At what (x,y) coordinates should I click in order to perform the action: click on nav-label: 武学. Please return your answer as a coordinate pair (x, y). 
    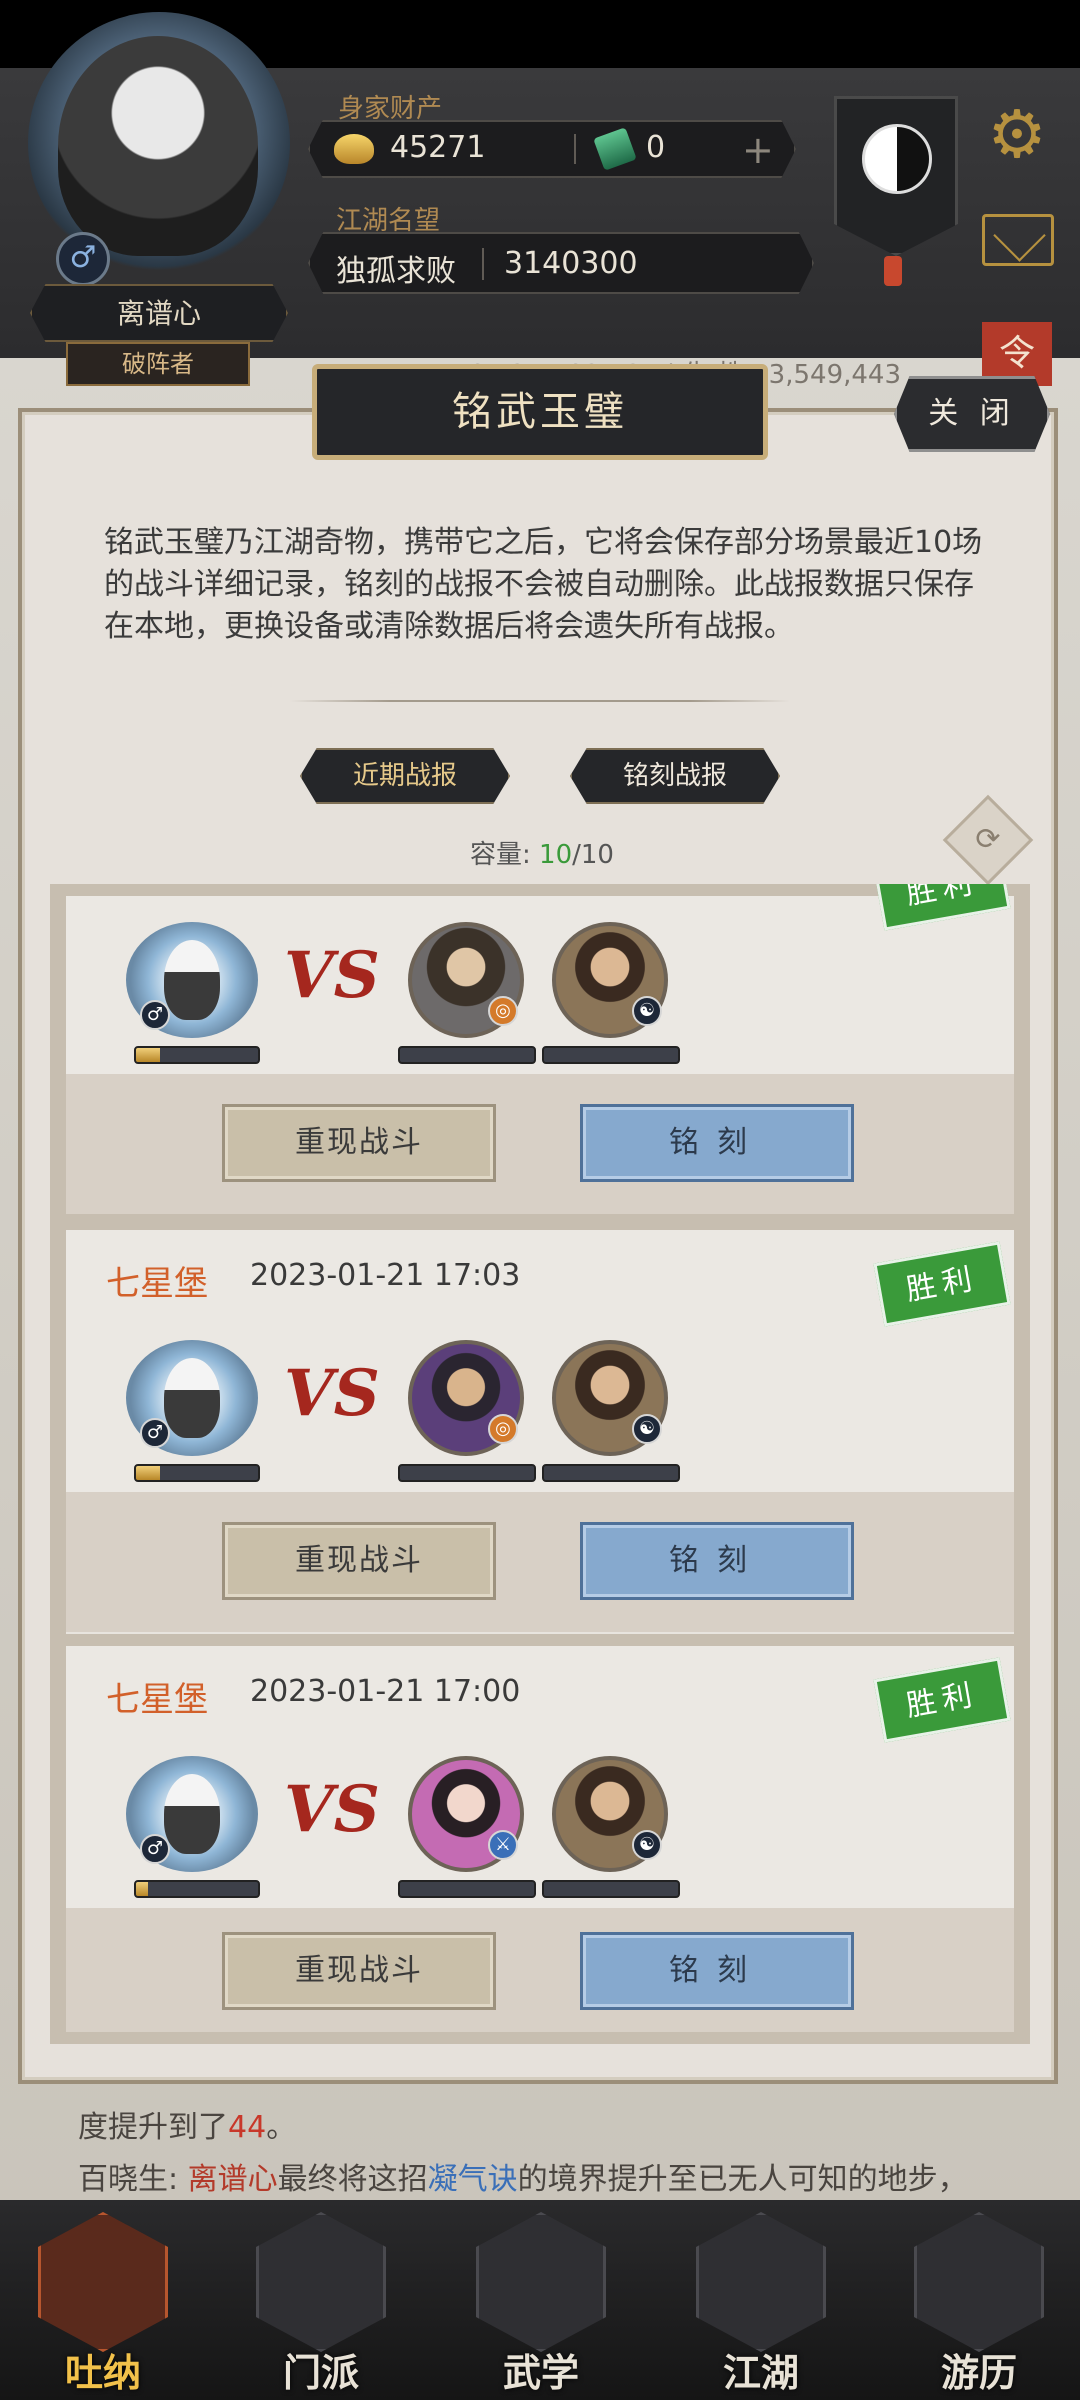
    Looking at the image, I should click on (540, 2372).